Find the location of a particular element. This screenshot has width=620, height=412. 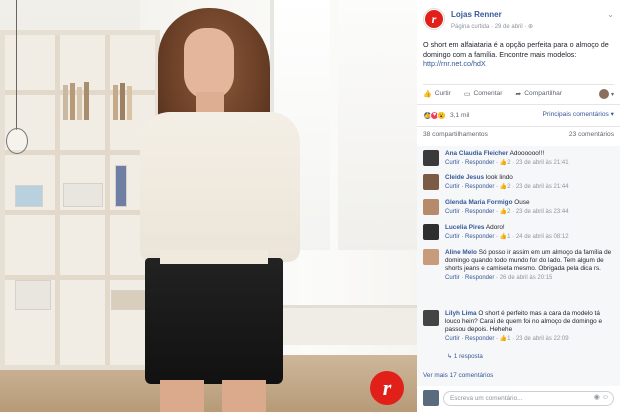

comment-composer: Escreva um comentário... ◉ ☺ is located at coordinates (518, 398).